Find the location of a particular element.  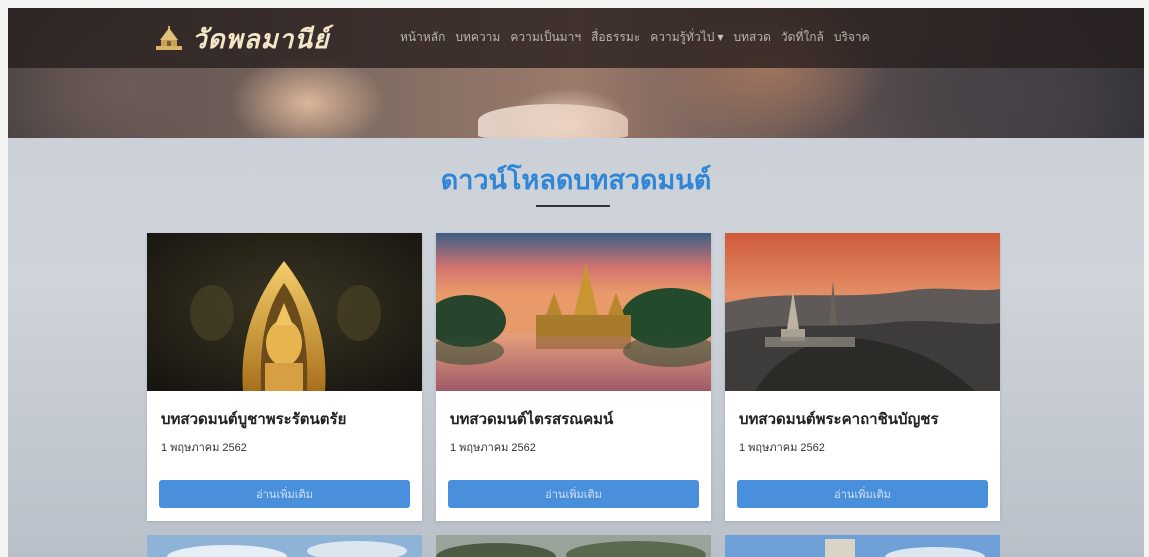

temple-tower-image is located at coordinates (862, 546).